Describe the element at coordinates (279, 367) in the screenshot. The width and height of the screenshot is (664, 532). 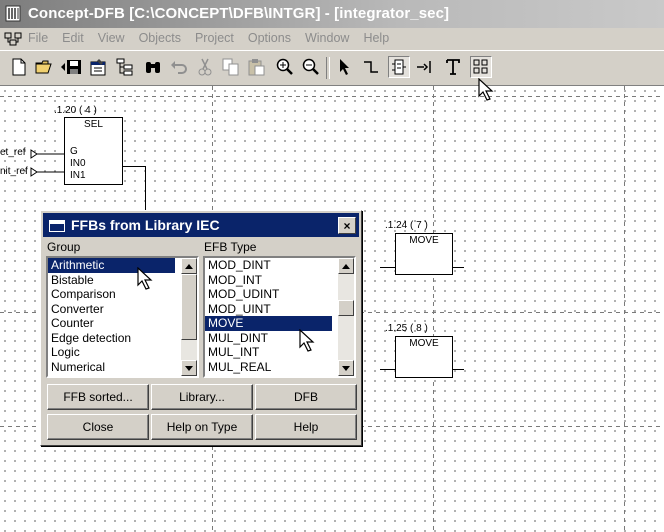
I see `efb-item-mul-real: MUL_REAL` at that location.